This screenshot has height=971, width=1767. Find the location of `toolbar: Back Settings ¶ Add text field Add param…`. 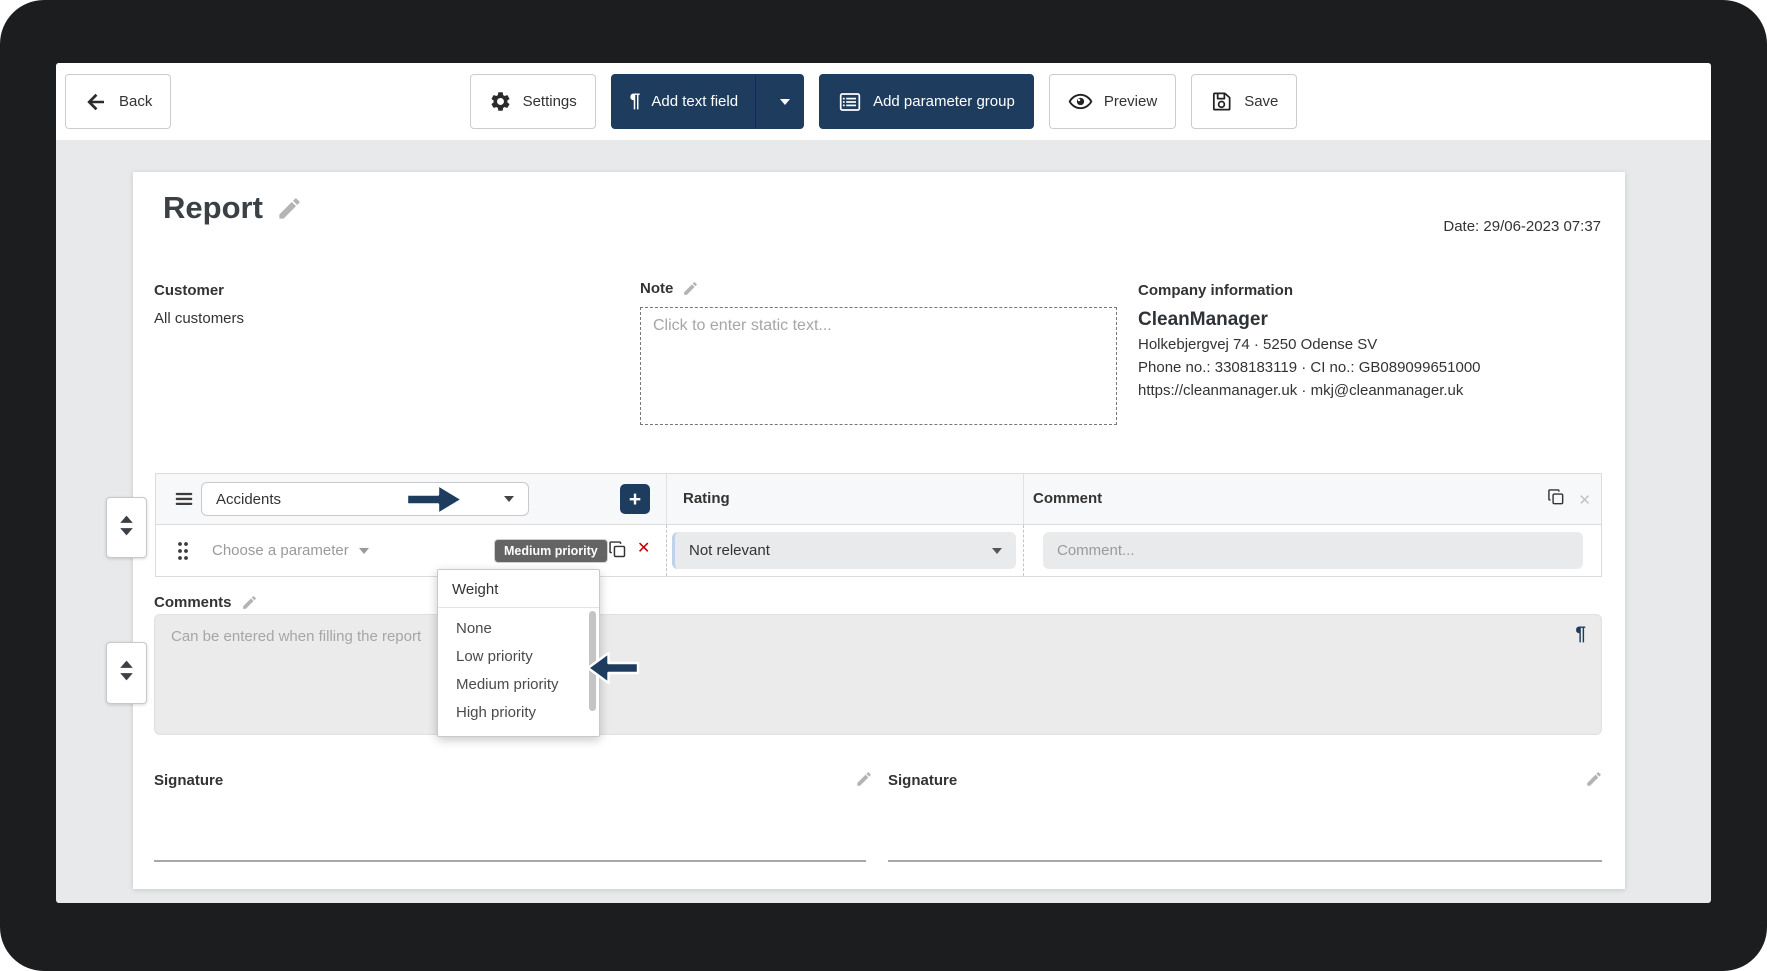

toolbar: Back Settings ¶ Add text field Add param… is located at coordinates (883, 101).